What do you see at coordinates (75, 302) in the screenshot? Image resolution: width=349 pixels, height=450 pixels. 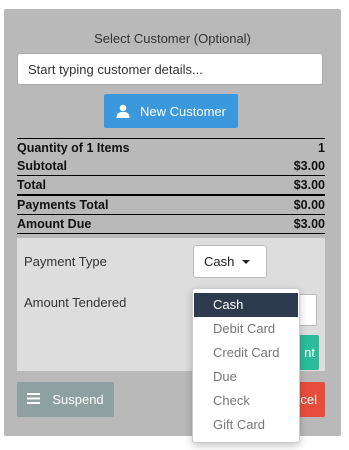 I see `amount-tendered-label: Amount Tendered` at bounding box center [75, 302].